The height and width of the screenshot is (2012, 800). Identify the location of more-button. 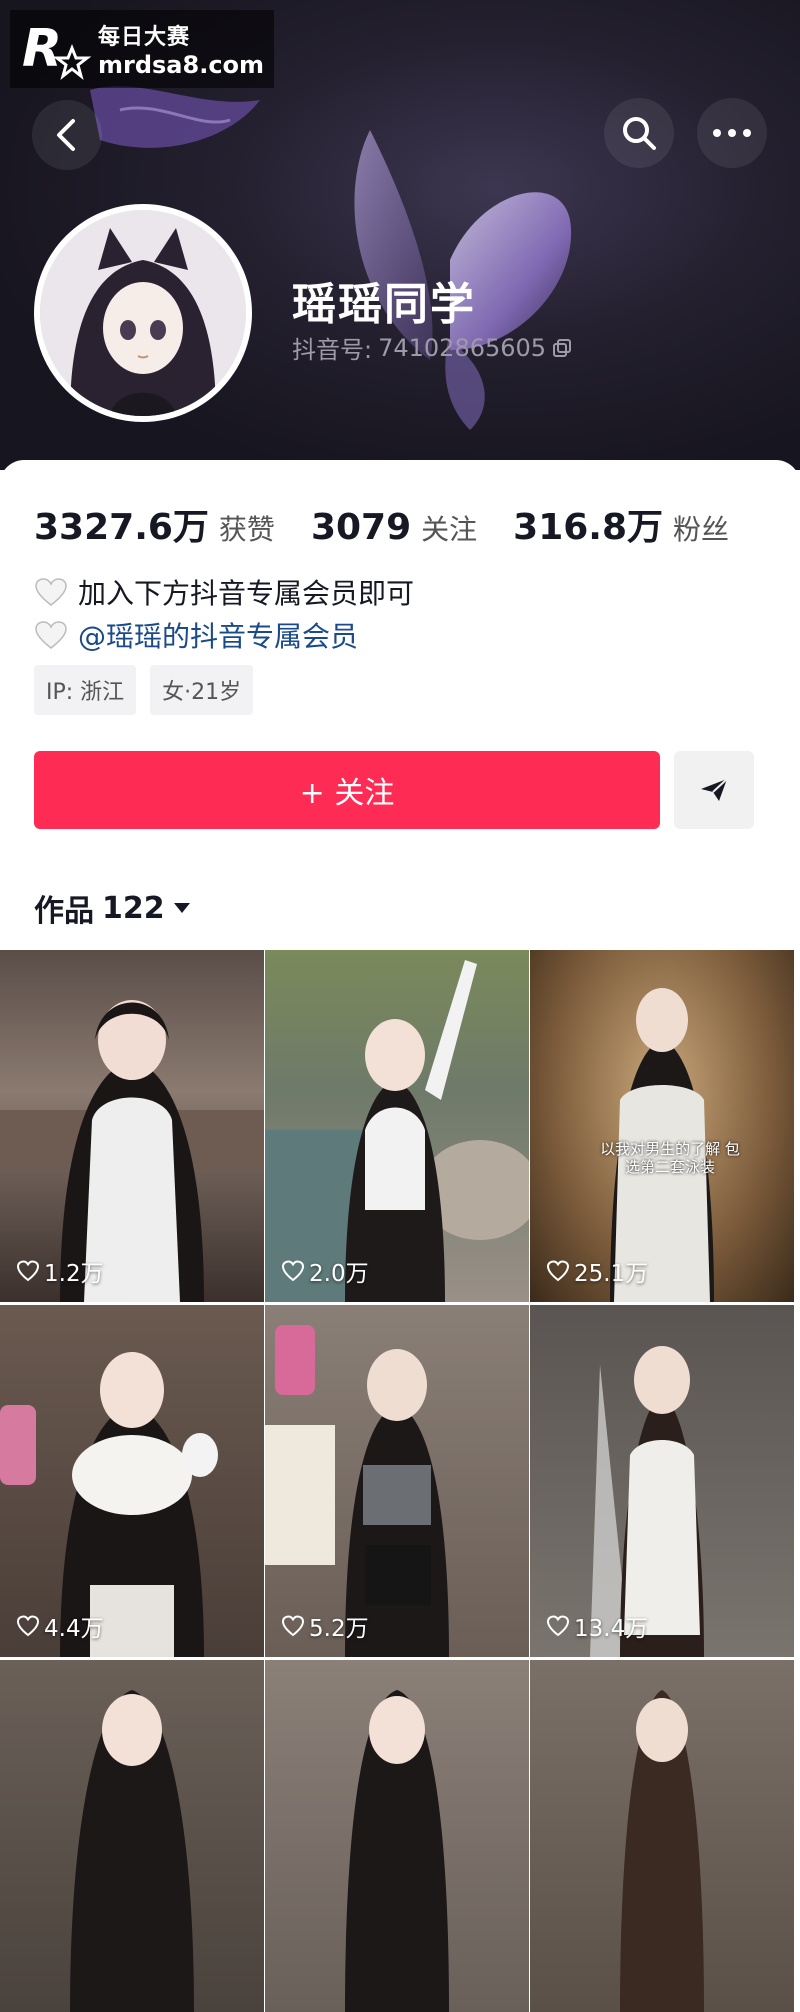
(732, 133).